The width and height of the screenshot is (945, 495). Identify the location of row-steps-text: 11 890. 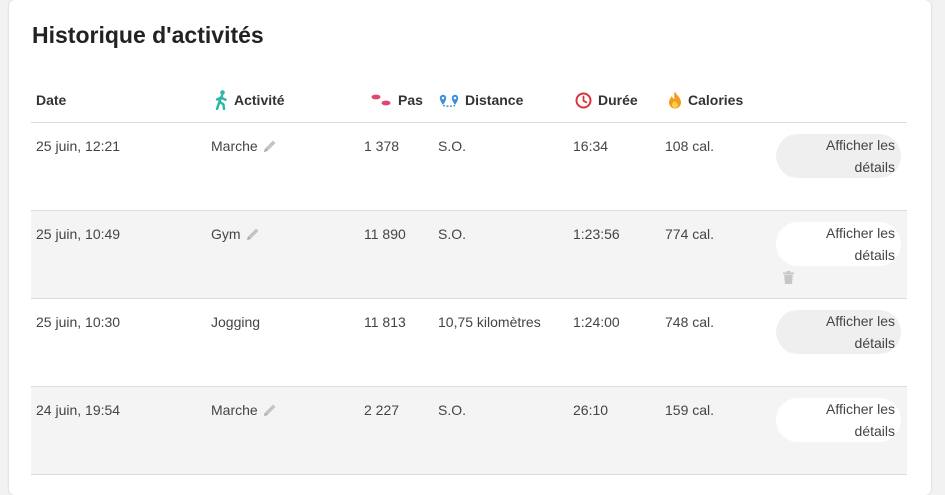
(385, 234).